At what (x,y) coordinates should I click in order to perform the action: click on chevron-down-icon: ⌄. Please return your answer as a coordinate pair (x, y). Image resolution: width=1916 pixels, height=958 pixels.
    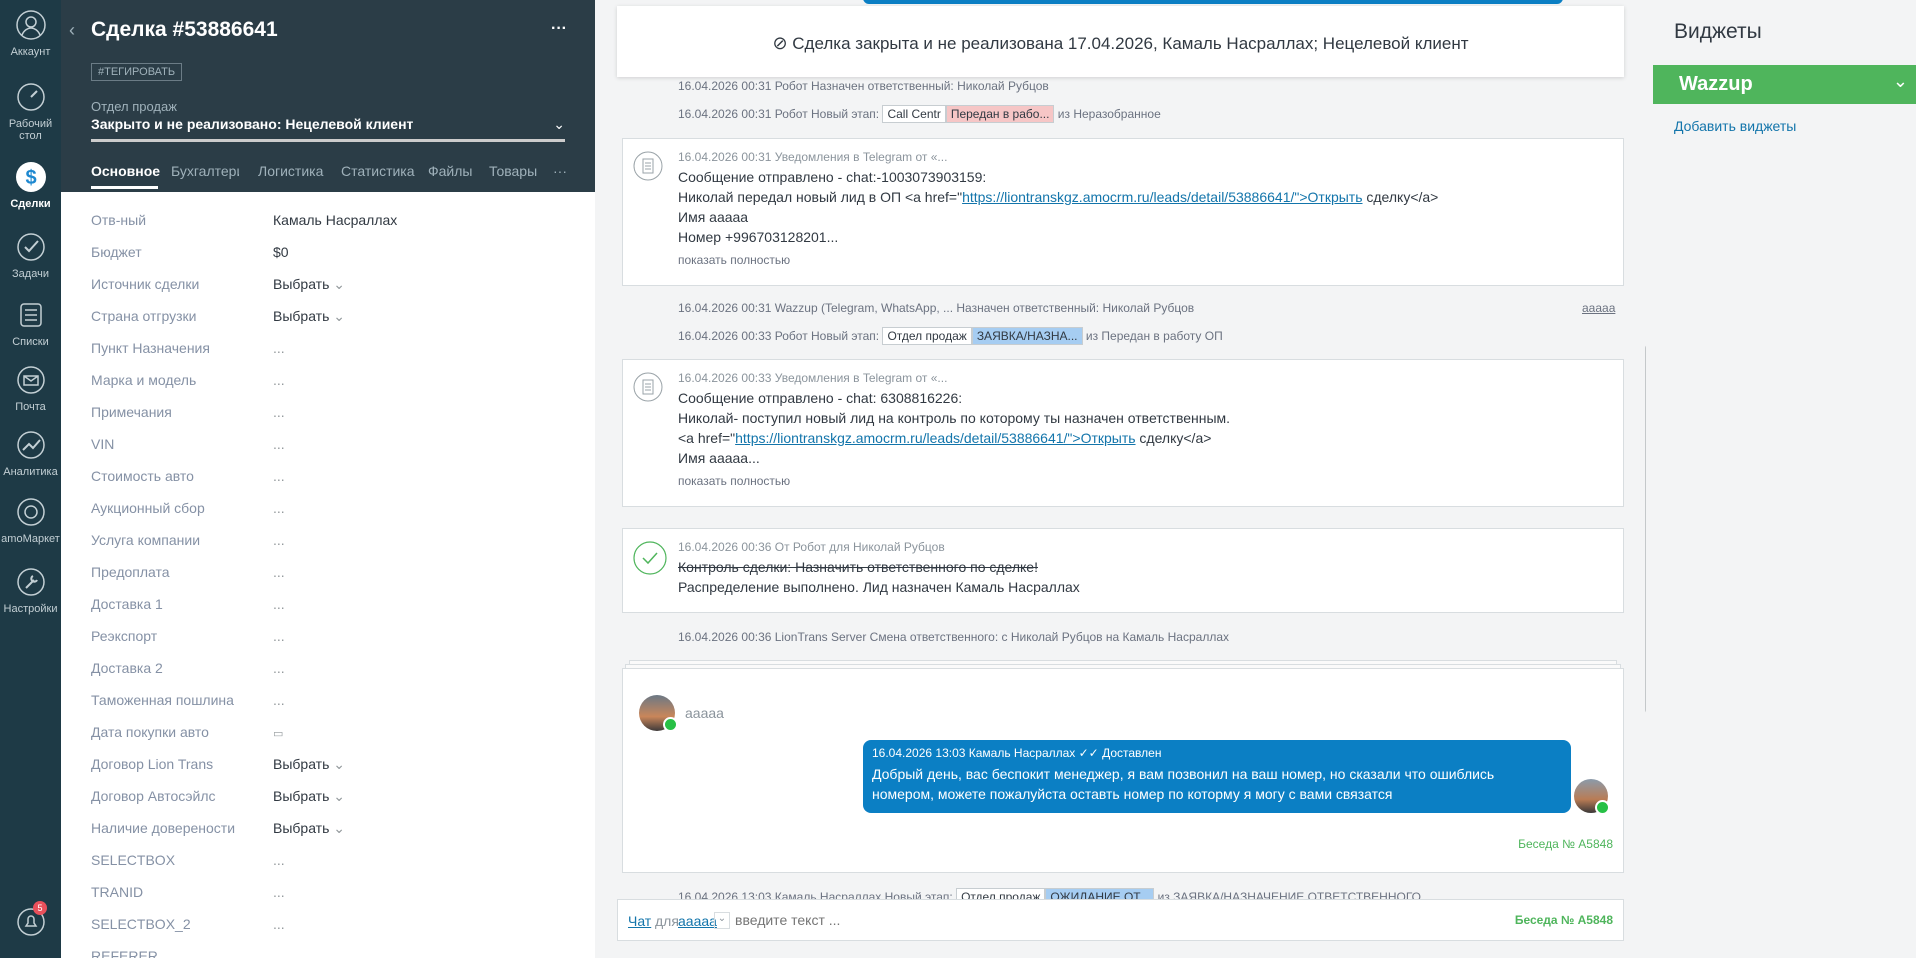
    Looking at the image, I should click on (337, 316).